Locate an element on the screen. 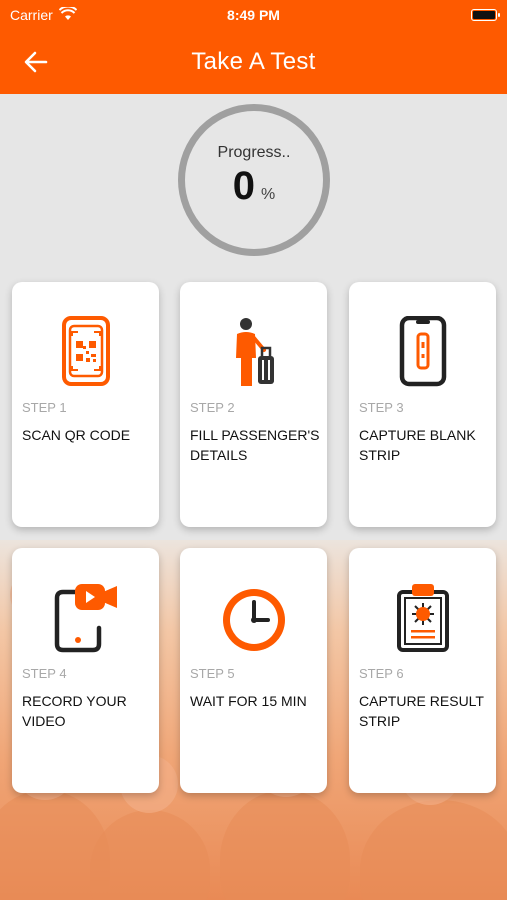 The height and width of the screenshot is (900, 507). step-number: STEP 5 is located at coordinates (212, 673).